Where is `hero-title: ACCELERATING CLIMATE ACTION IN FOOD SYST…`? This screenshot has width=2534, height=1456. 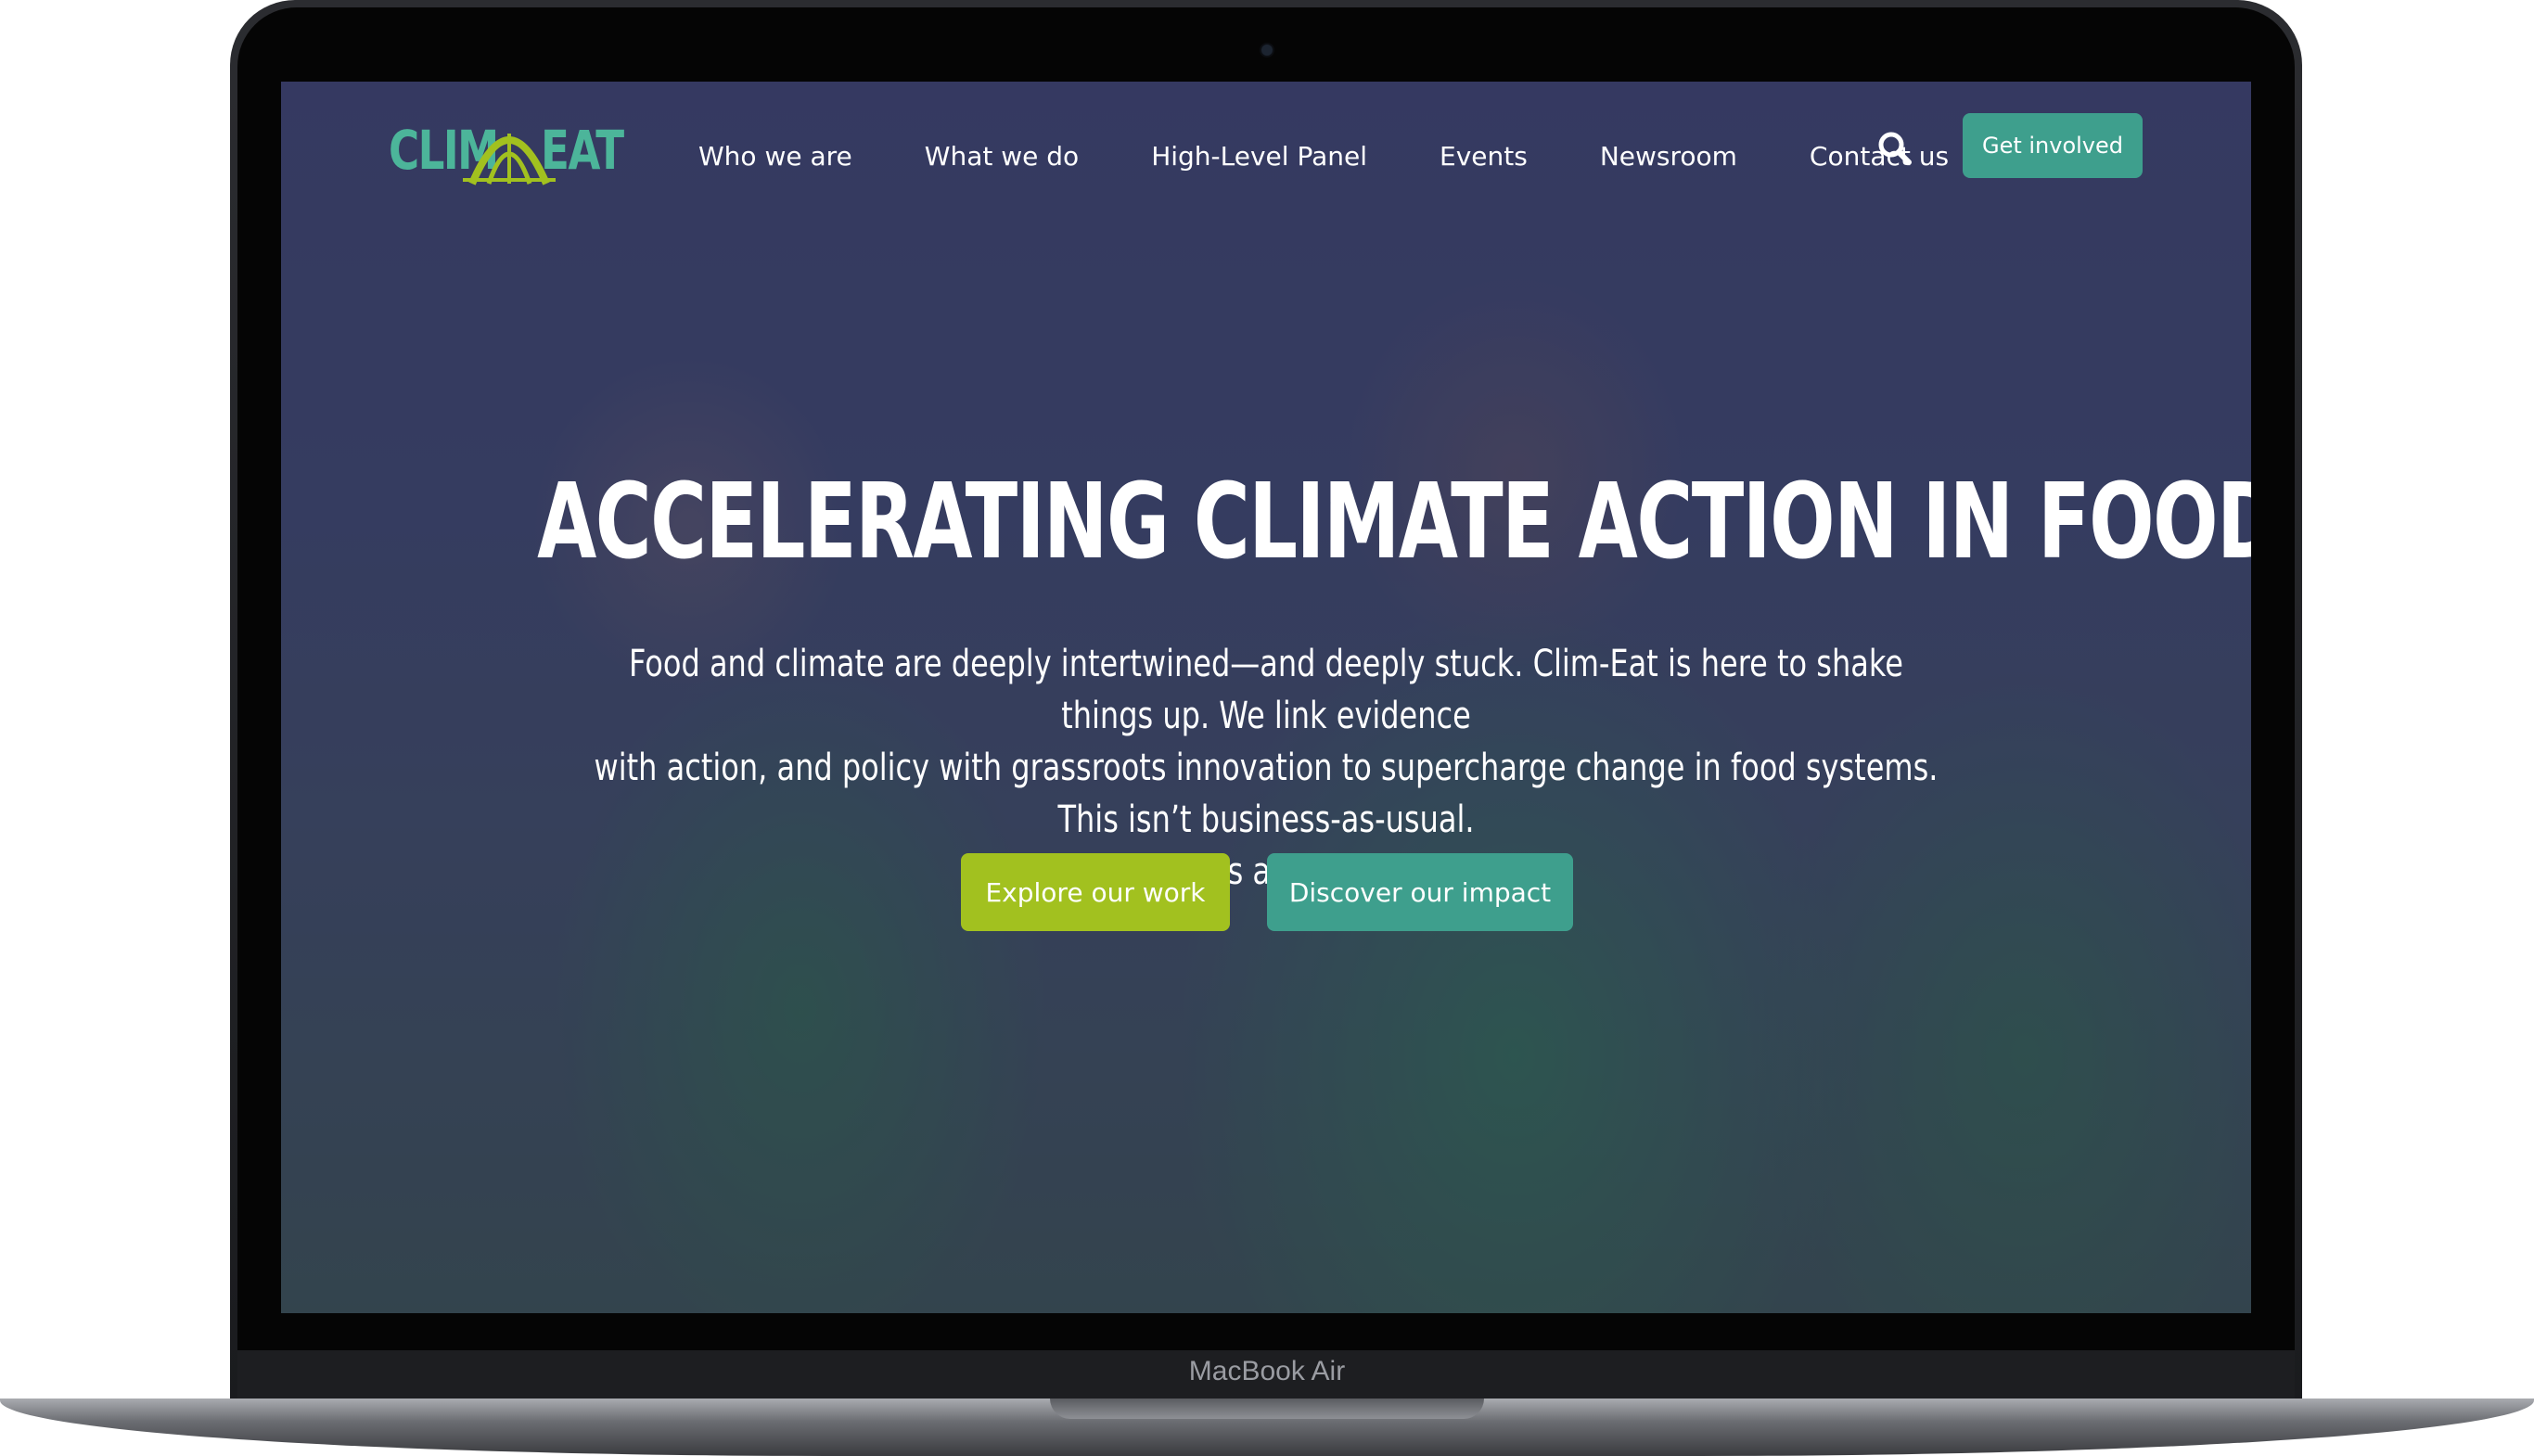 hero-title: ACCELERATING CLIMATE ACTION IN FOOD SYST… is located at coordinates (1394, 522).